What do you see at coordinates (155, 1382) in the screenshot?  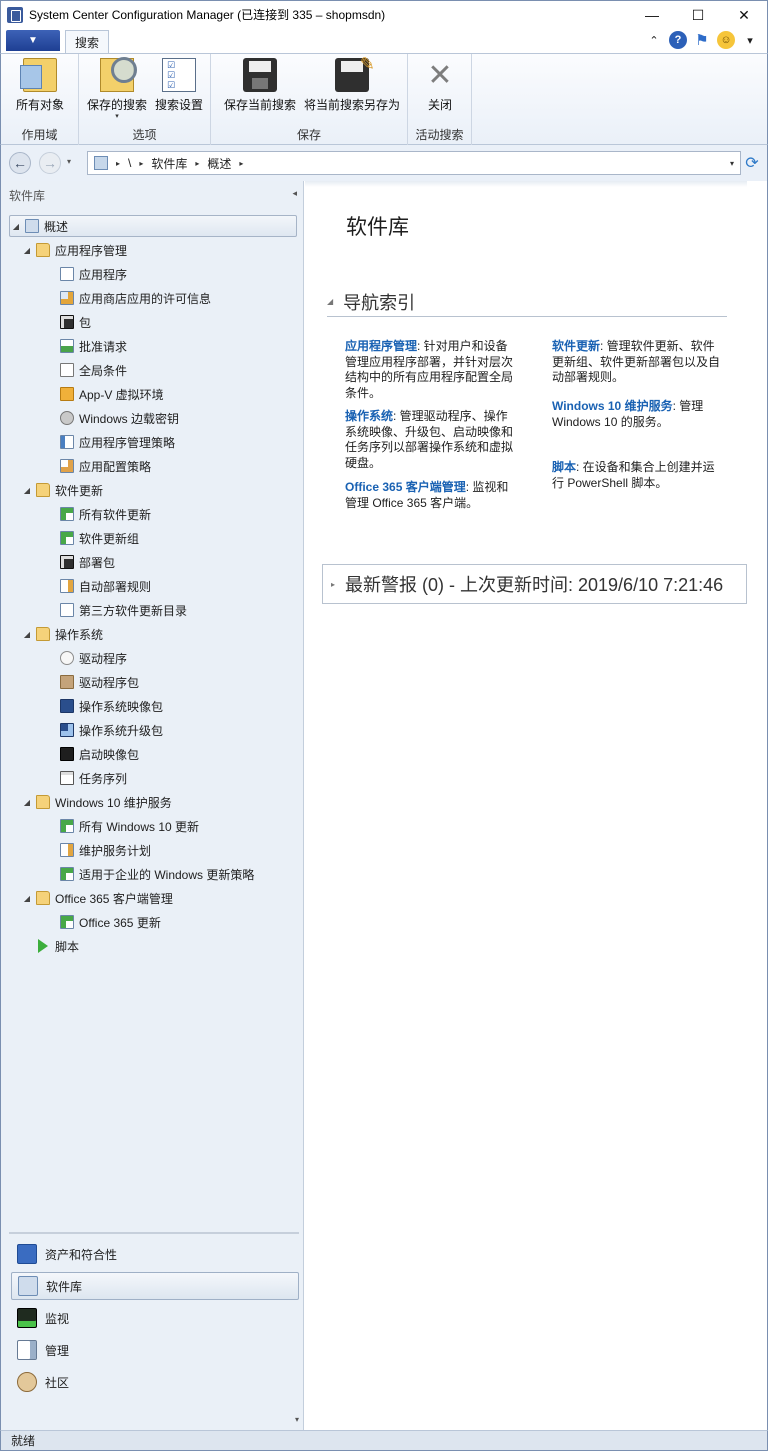 I see `workspace-item: 社区` at bounding box center [155, 1382].